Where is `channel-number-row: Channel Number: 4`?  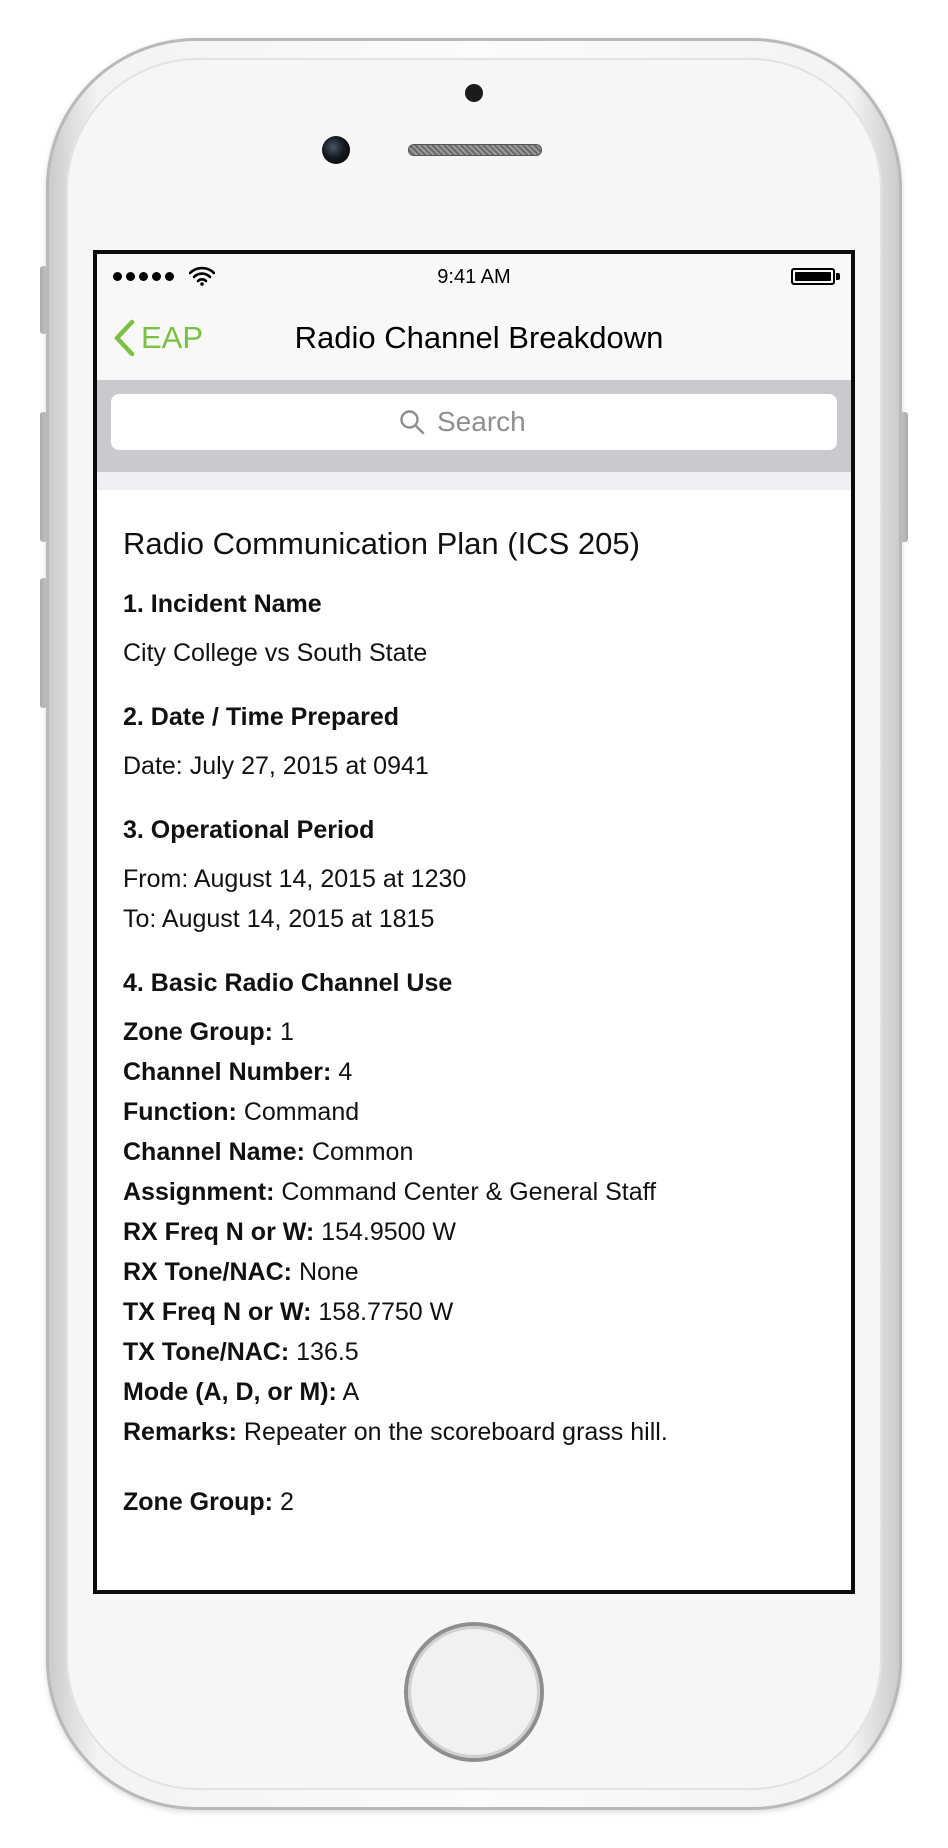
channel-number-row: Channel Number: 4 is located at coordinates (477, 1072).